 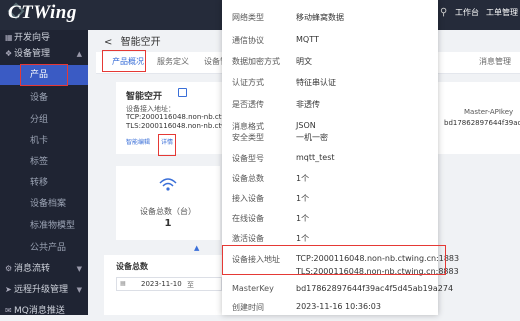 What do you see at coordinates (168, 203) in the screenshot?
I see `device-stats-card: 设备总数（台） 1` at bounding box center [168, 203].